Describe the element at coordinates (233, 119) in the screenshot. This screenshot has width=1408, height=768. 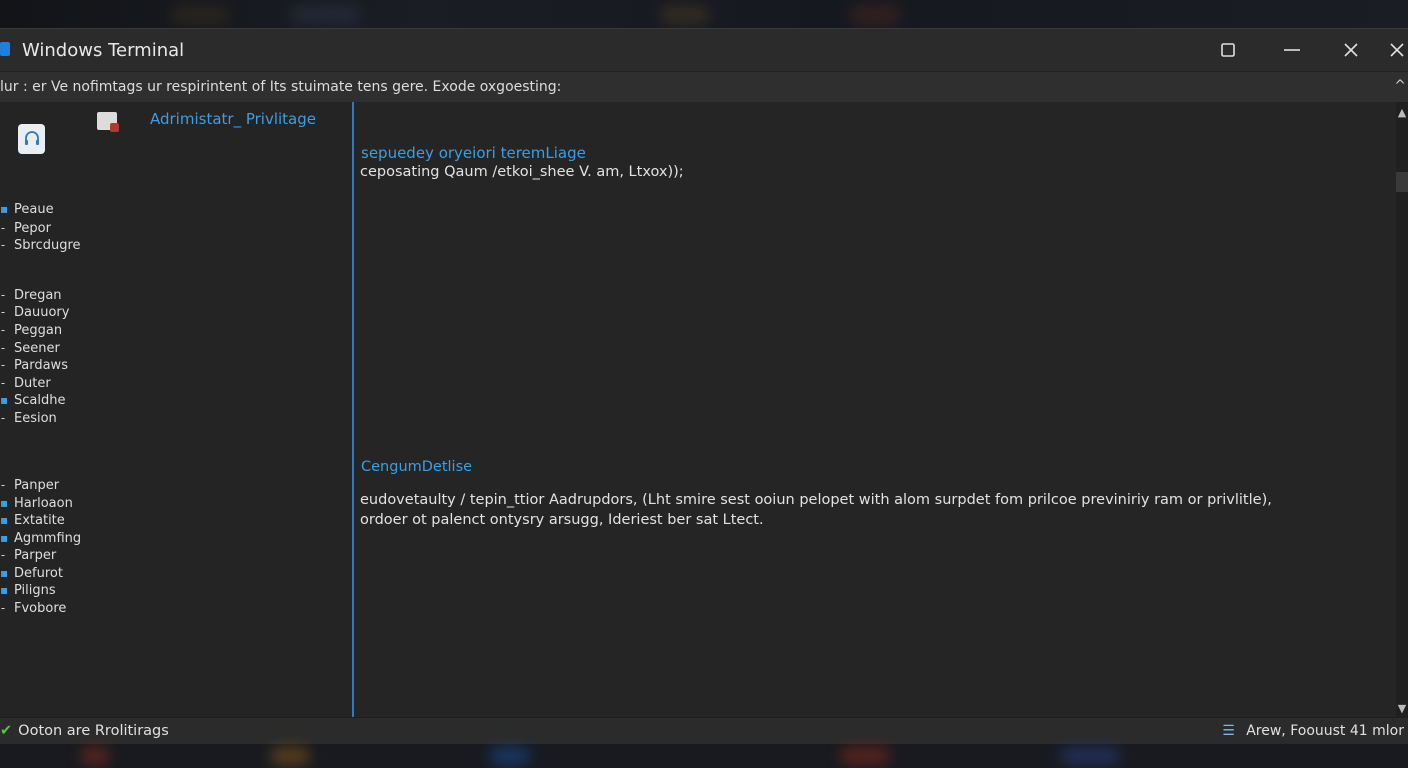
I see `sidebar-header: Adrimistatr_ Privlitage` at that location.